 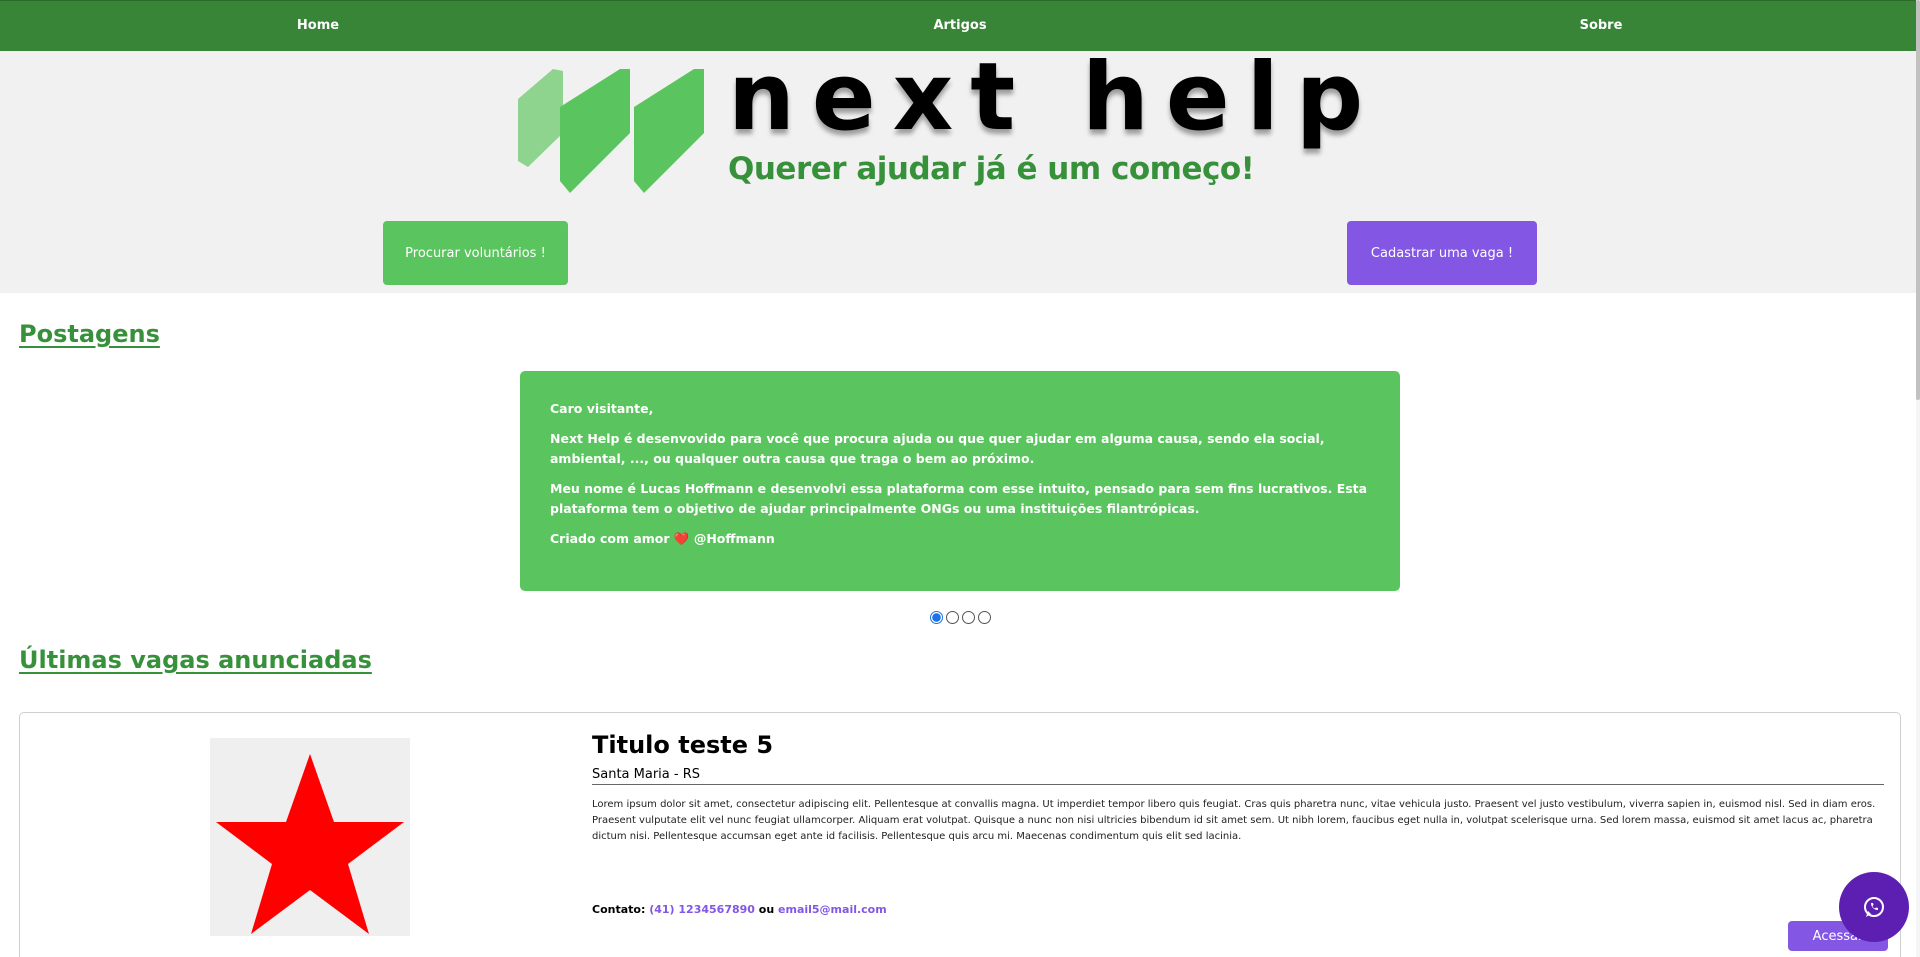 What do you see at coordinates (602, 408) in the screenshot?
I see `slide-greeting: Caro visitante,` at bounding box center [602, 408].